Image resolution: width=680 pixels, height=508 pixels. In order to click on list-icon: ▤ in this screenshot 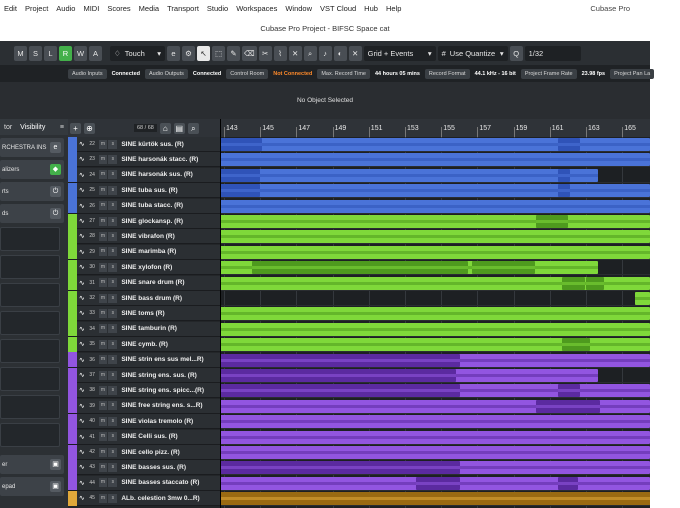, I will do `click(179, 128)`.